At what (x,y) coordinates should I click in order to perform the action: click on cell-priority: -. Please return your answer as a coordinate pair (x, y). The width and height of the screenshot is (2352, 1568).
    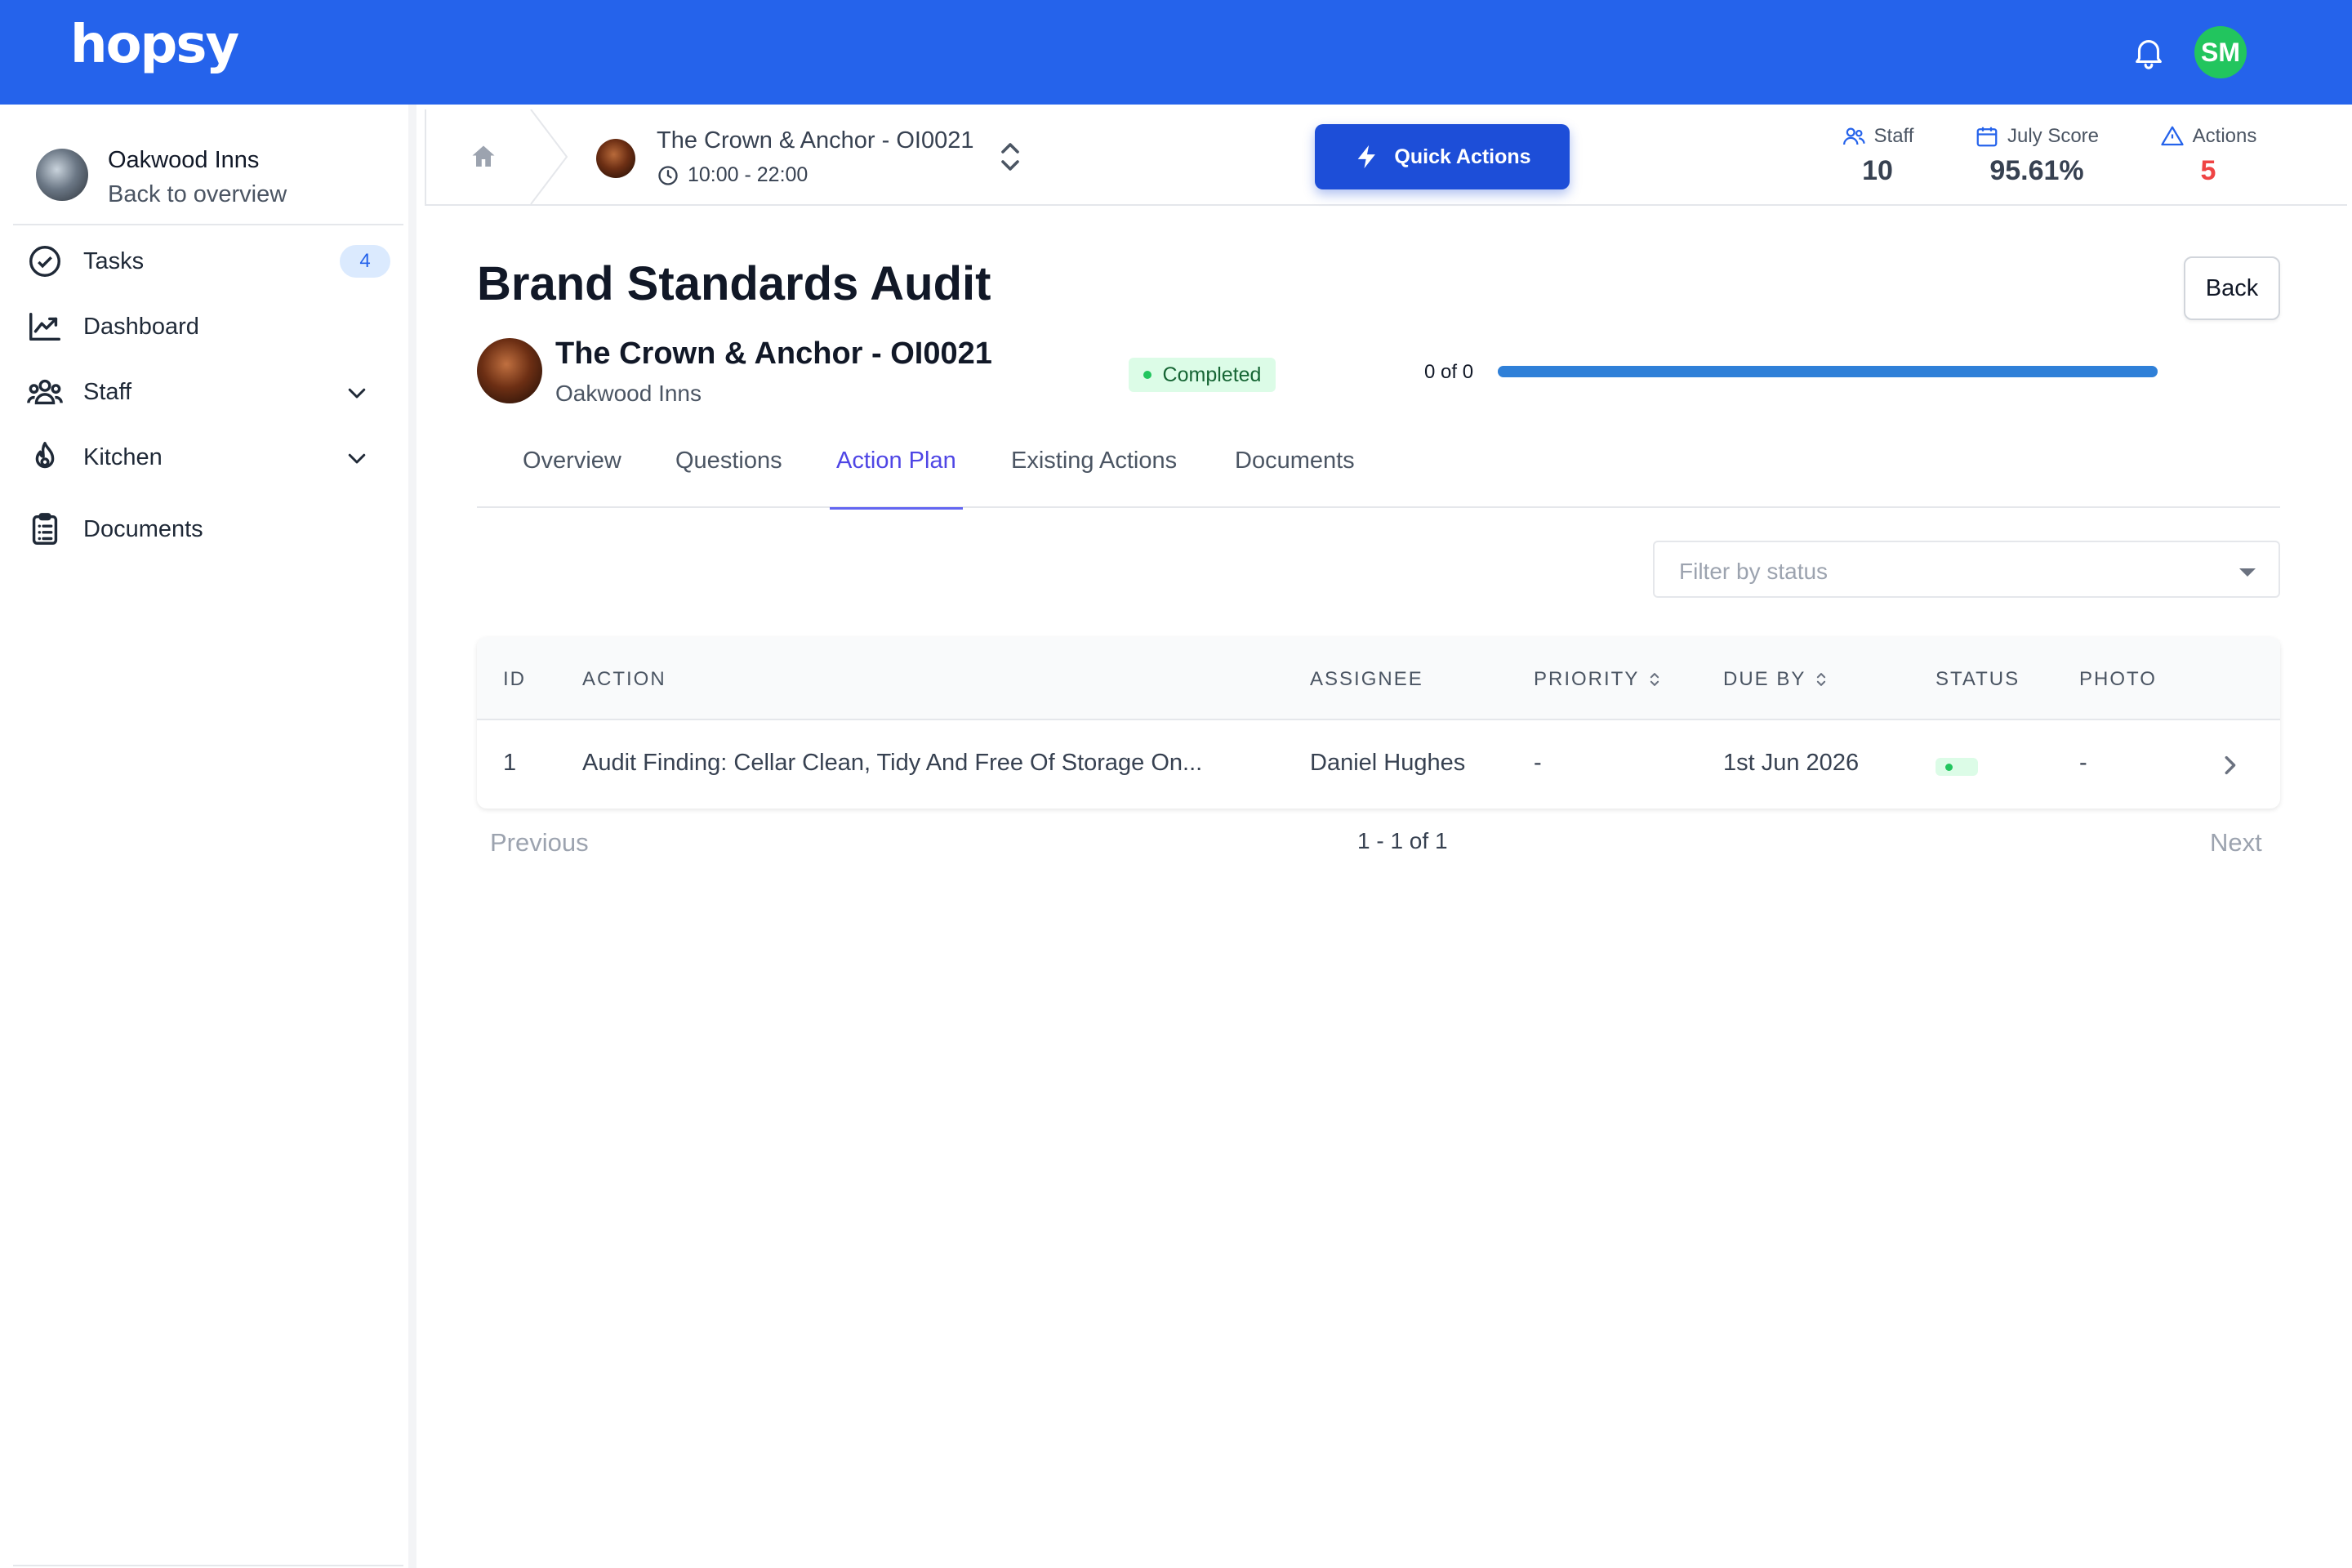
    Looking at the image, I should click on (1538, 763).